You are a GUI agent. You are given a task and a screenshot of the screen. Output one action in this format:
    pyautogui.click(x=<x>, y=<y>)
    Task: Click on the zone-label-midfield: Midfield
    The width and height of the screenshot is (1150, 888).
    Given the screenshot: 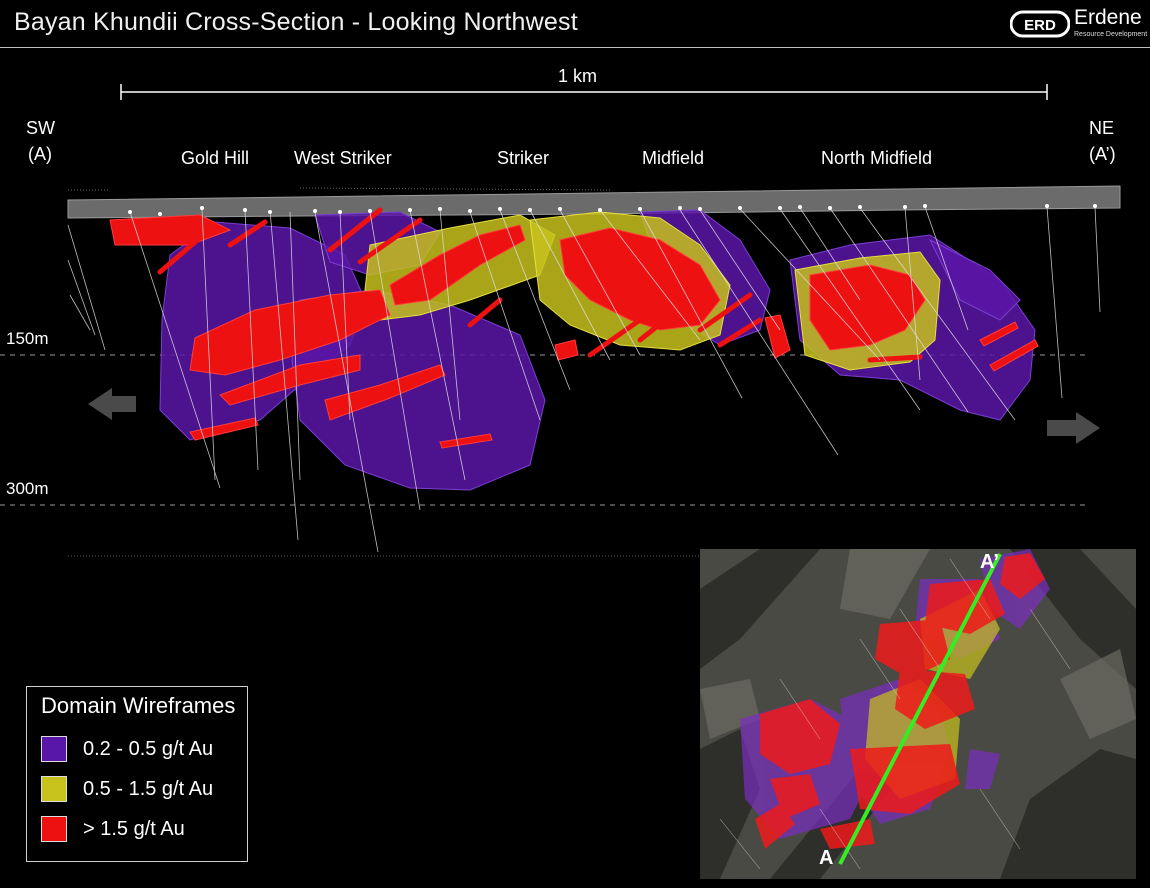 What is the action you would take?
    pyautogui.click(x=673, y=158)
    